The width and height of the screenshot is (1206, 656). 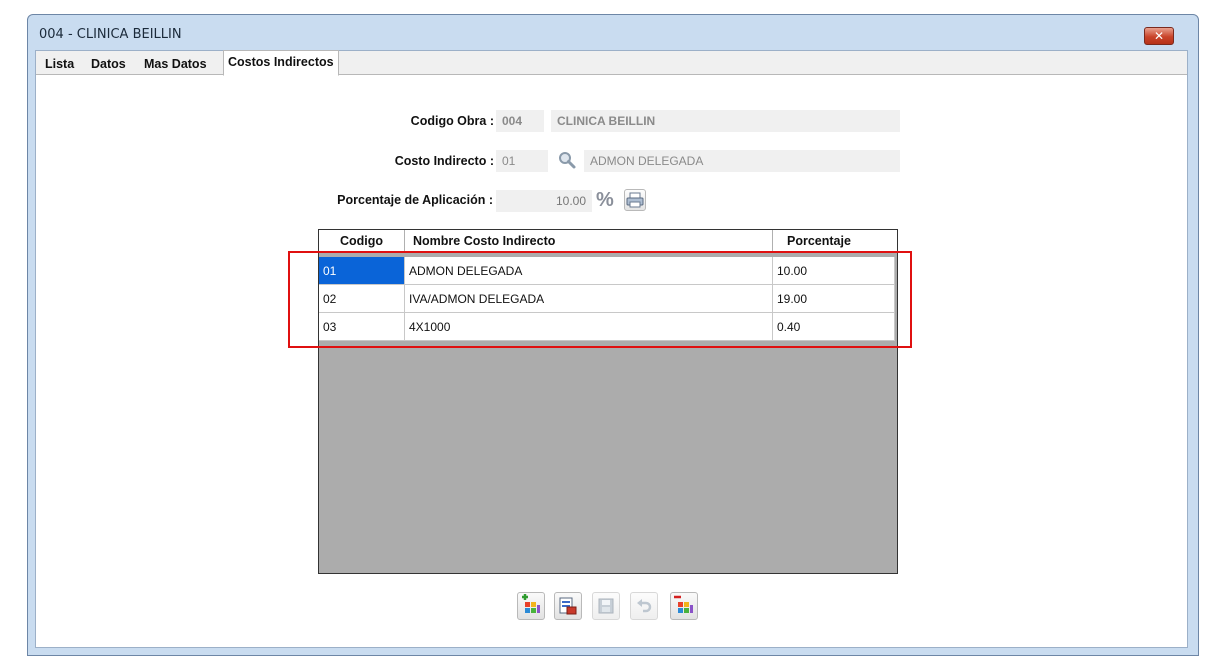 I want to click on undo-button, so click(x=644, y=606).